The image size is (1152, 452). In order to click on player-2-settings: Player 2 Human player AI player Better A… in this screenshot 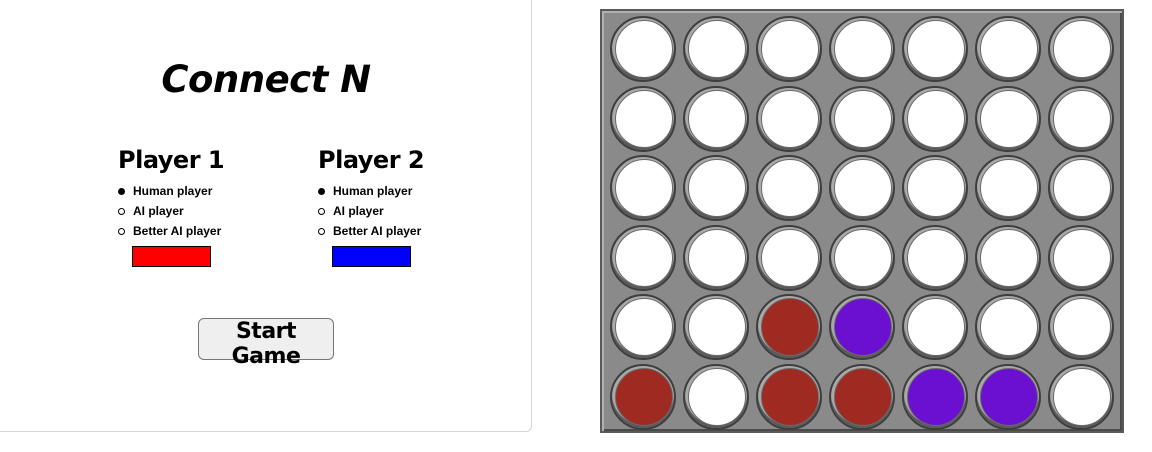, I will do `click(408, 206)`.